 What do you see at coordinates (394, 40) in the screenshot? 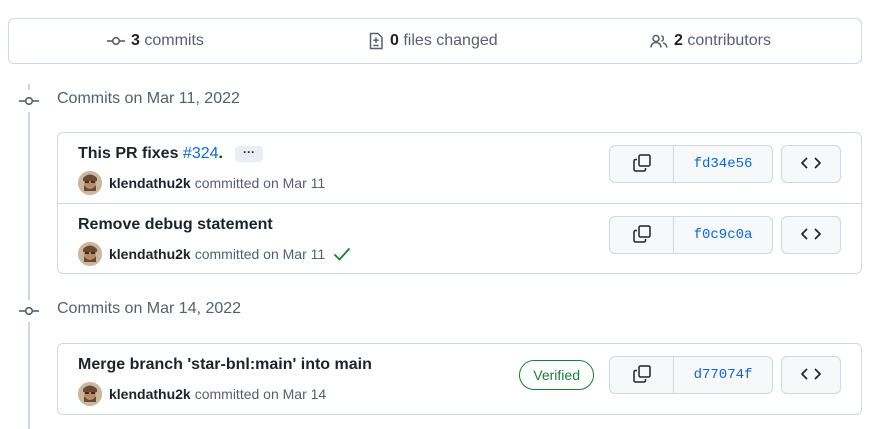
I see `files-count: 0` at bounding box center [394, 40].